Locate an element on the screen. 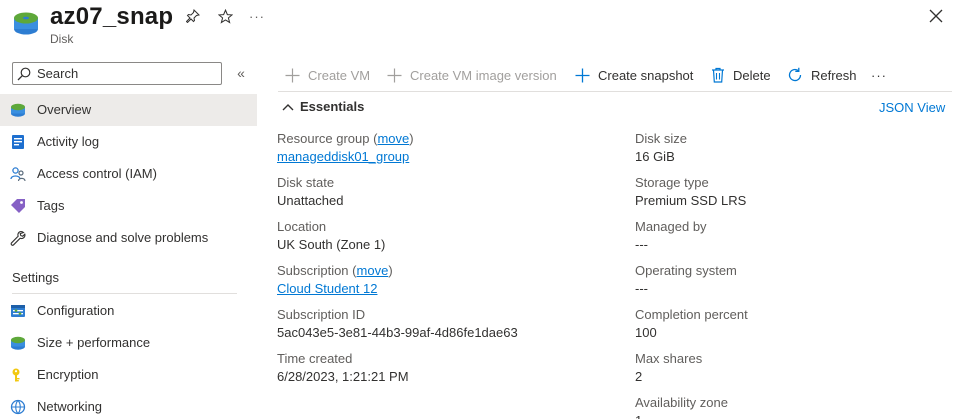  toolbar-divider is located at coordinates (615, 91).